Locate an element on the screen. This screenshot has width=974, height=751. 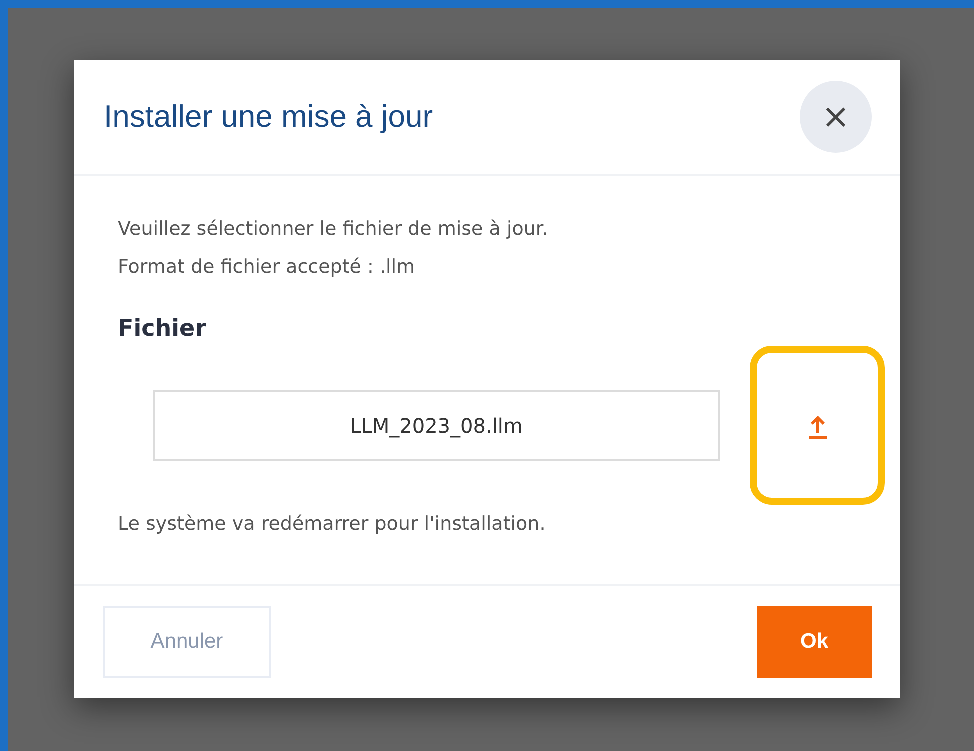
note-text: Le système va redémarrer pour l'installation. is located at coordinates (332, 524).